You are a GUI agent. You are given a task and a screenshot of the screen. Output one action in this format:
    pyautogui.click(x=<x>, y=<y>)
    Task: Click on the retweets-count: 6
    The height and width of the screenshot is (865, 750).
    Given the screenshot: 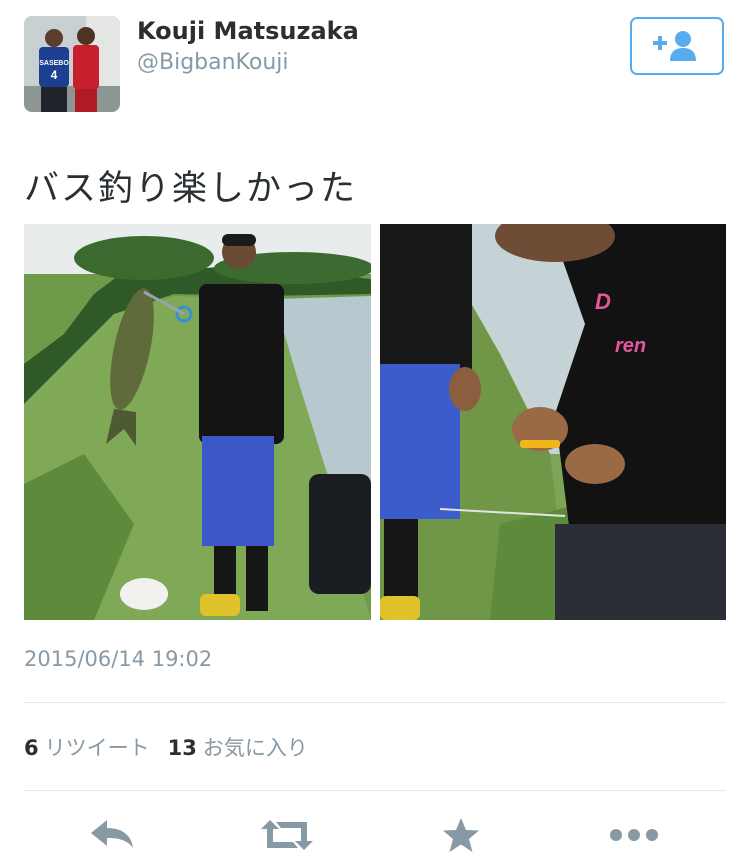 What is the action you would take?
    pyautogui.click(x=31, y=748)
    